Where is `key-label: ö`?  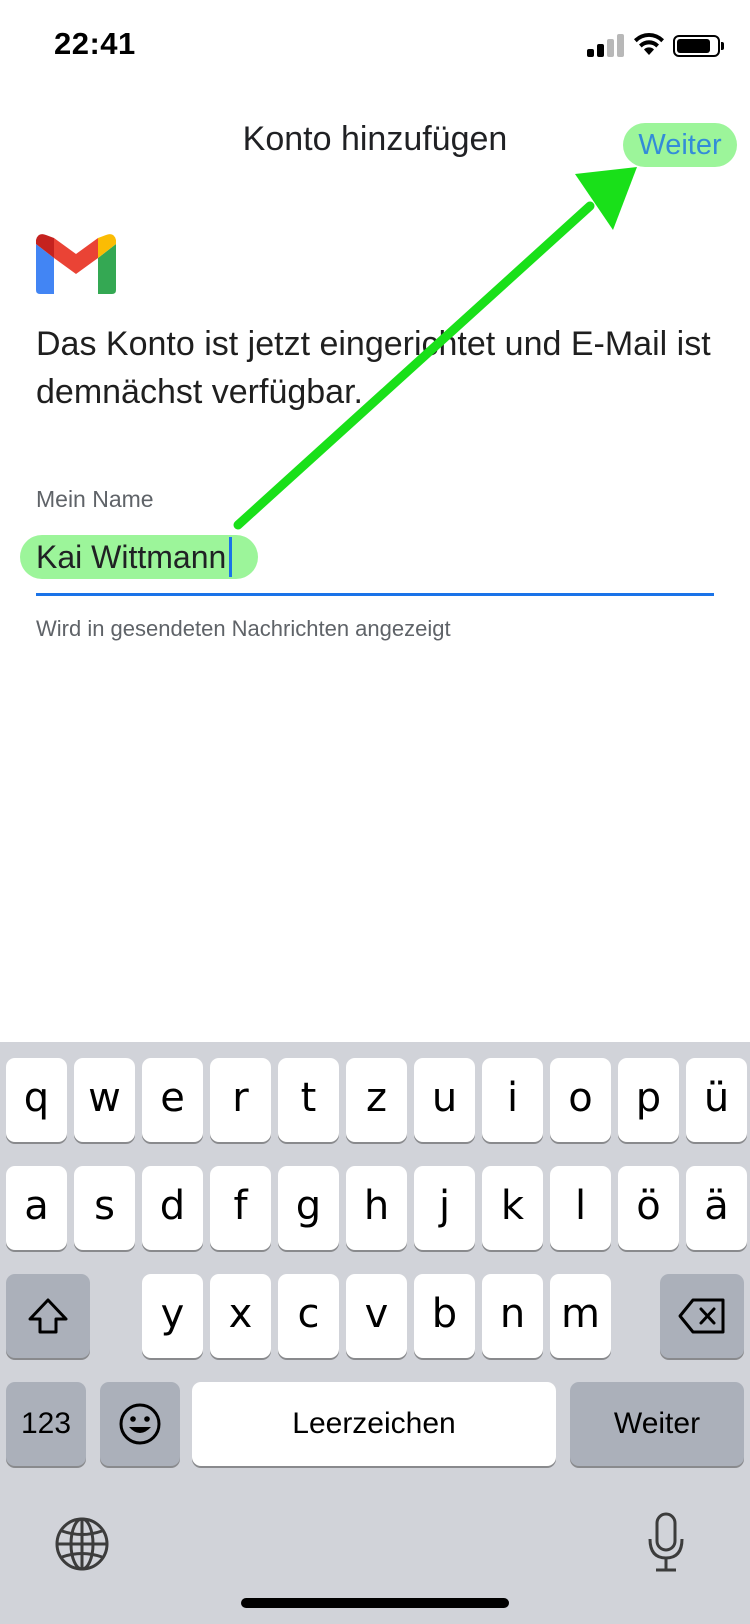
key-label: ö is located at coordinates (648, 1206).